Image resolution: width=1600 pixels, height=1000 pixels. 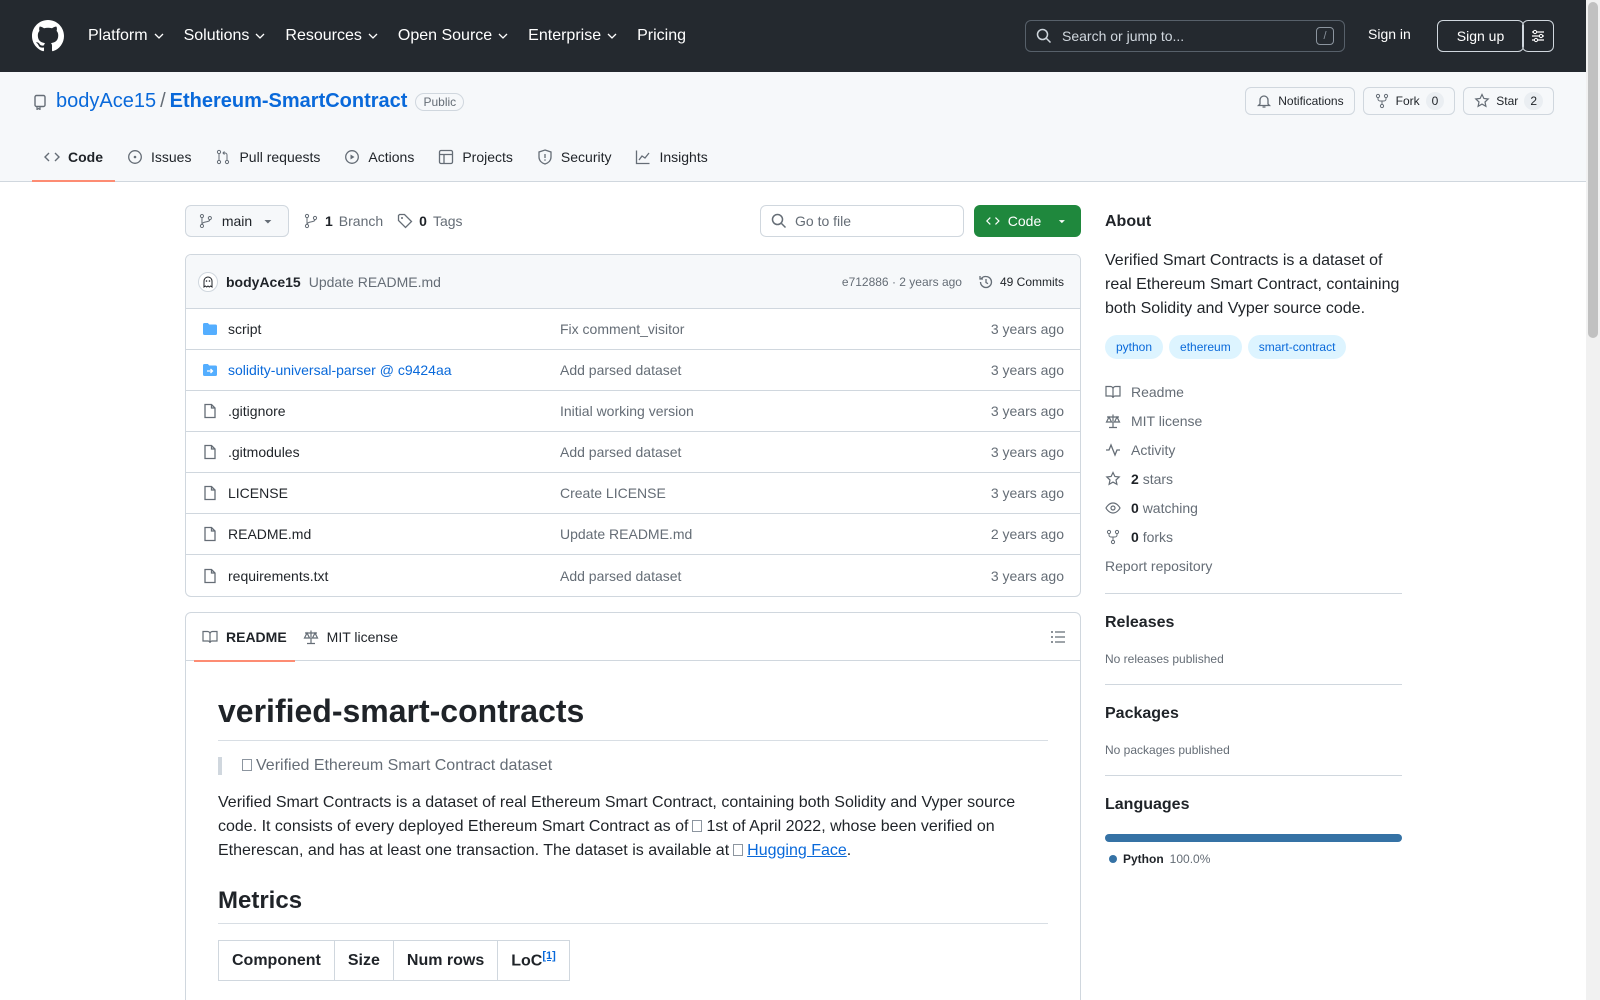 I want to click on commit-history-link: 49 Commits, so click(x=1021, y=282).